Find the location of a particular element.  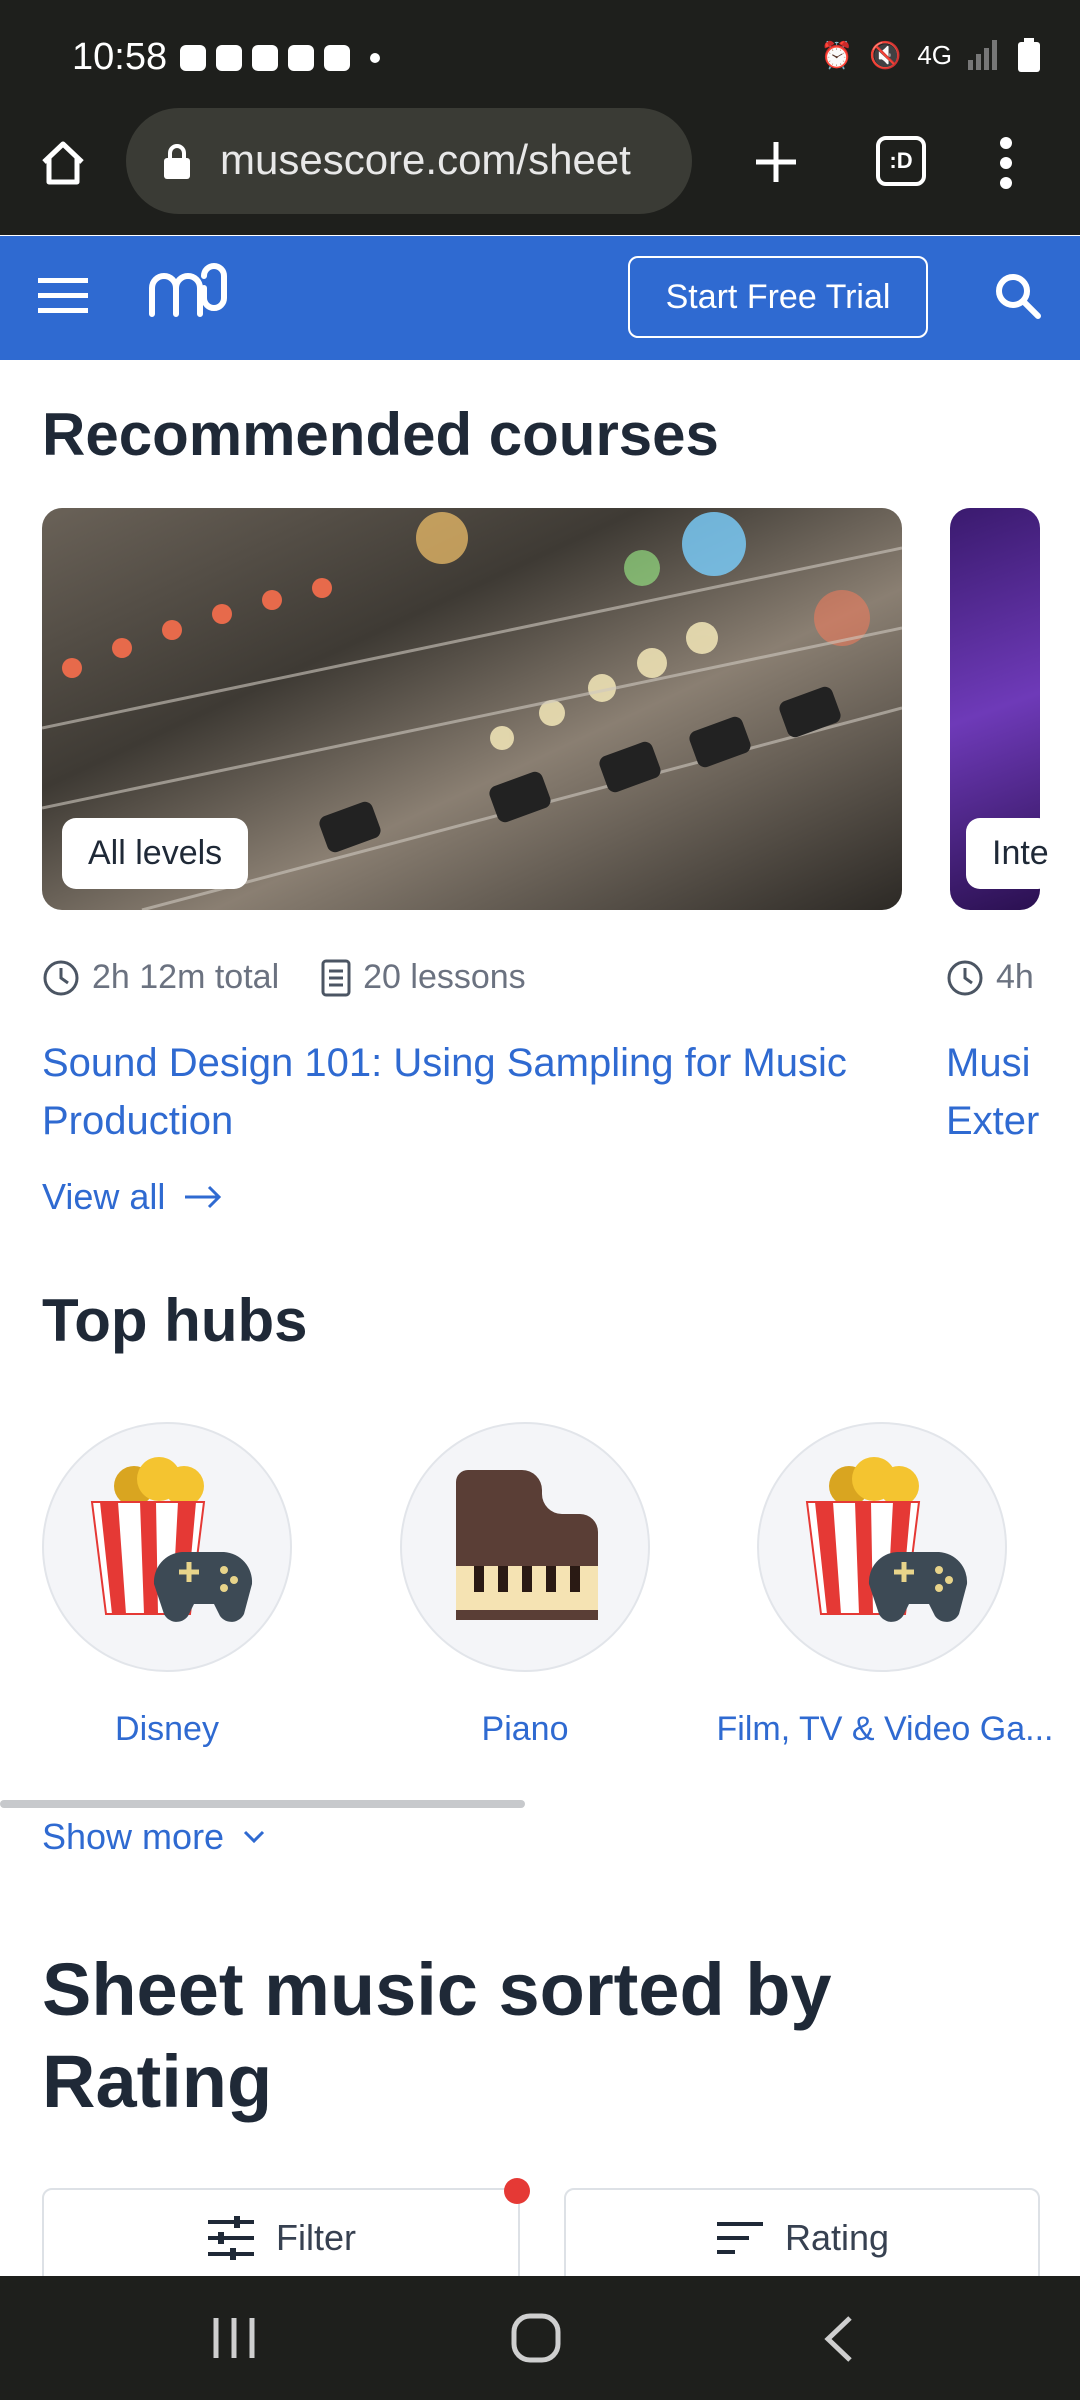

sheet-title-line1: Sheet music sorted by is located at coordinates (437, 1989).